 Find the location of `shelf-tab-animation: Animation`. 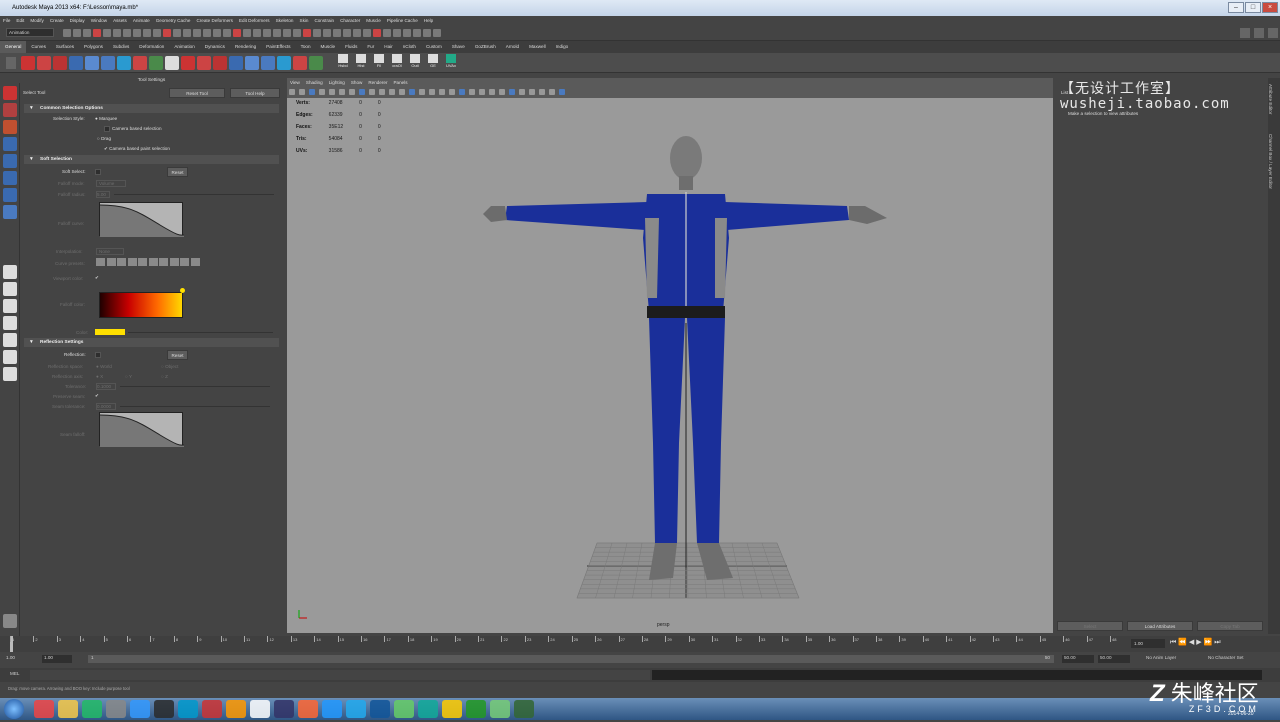

shelf-tab-animation: Animation is located at coordinates (184, 47).